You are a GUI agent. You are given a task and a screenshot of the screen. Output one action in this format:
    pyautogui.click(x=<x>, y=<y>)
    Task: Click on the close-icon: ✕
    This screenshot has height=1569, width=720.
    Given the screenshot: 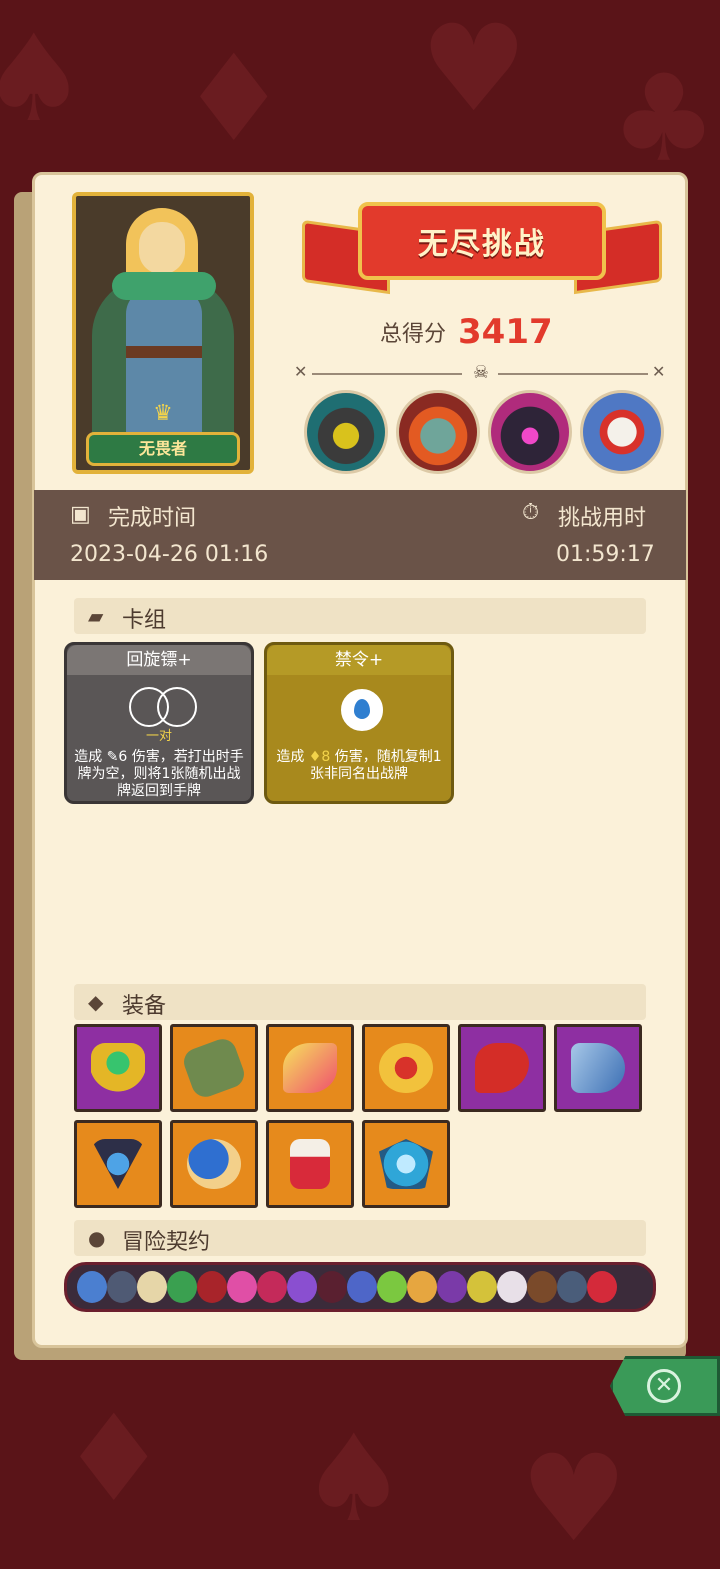 What is the action you would take?
    pyautogui.click(x=664, y=1386)
    